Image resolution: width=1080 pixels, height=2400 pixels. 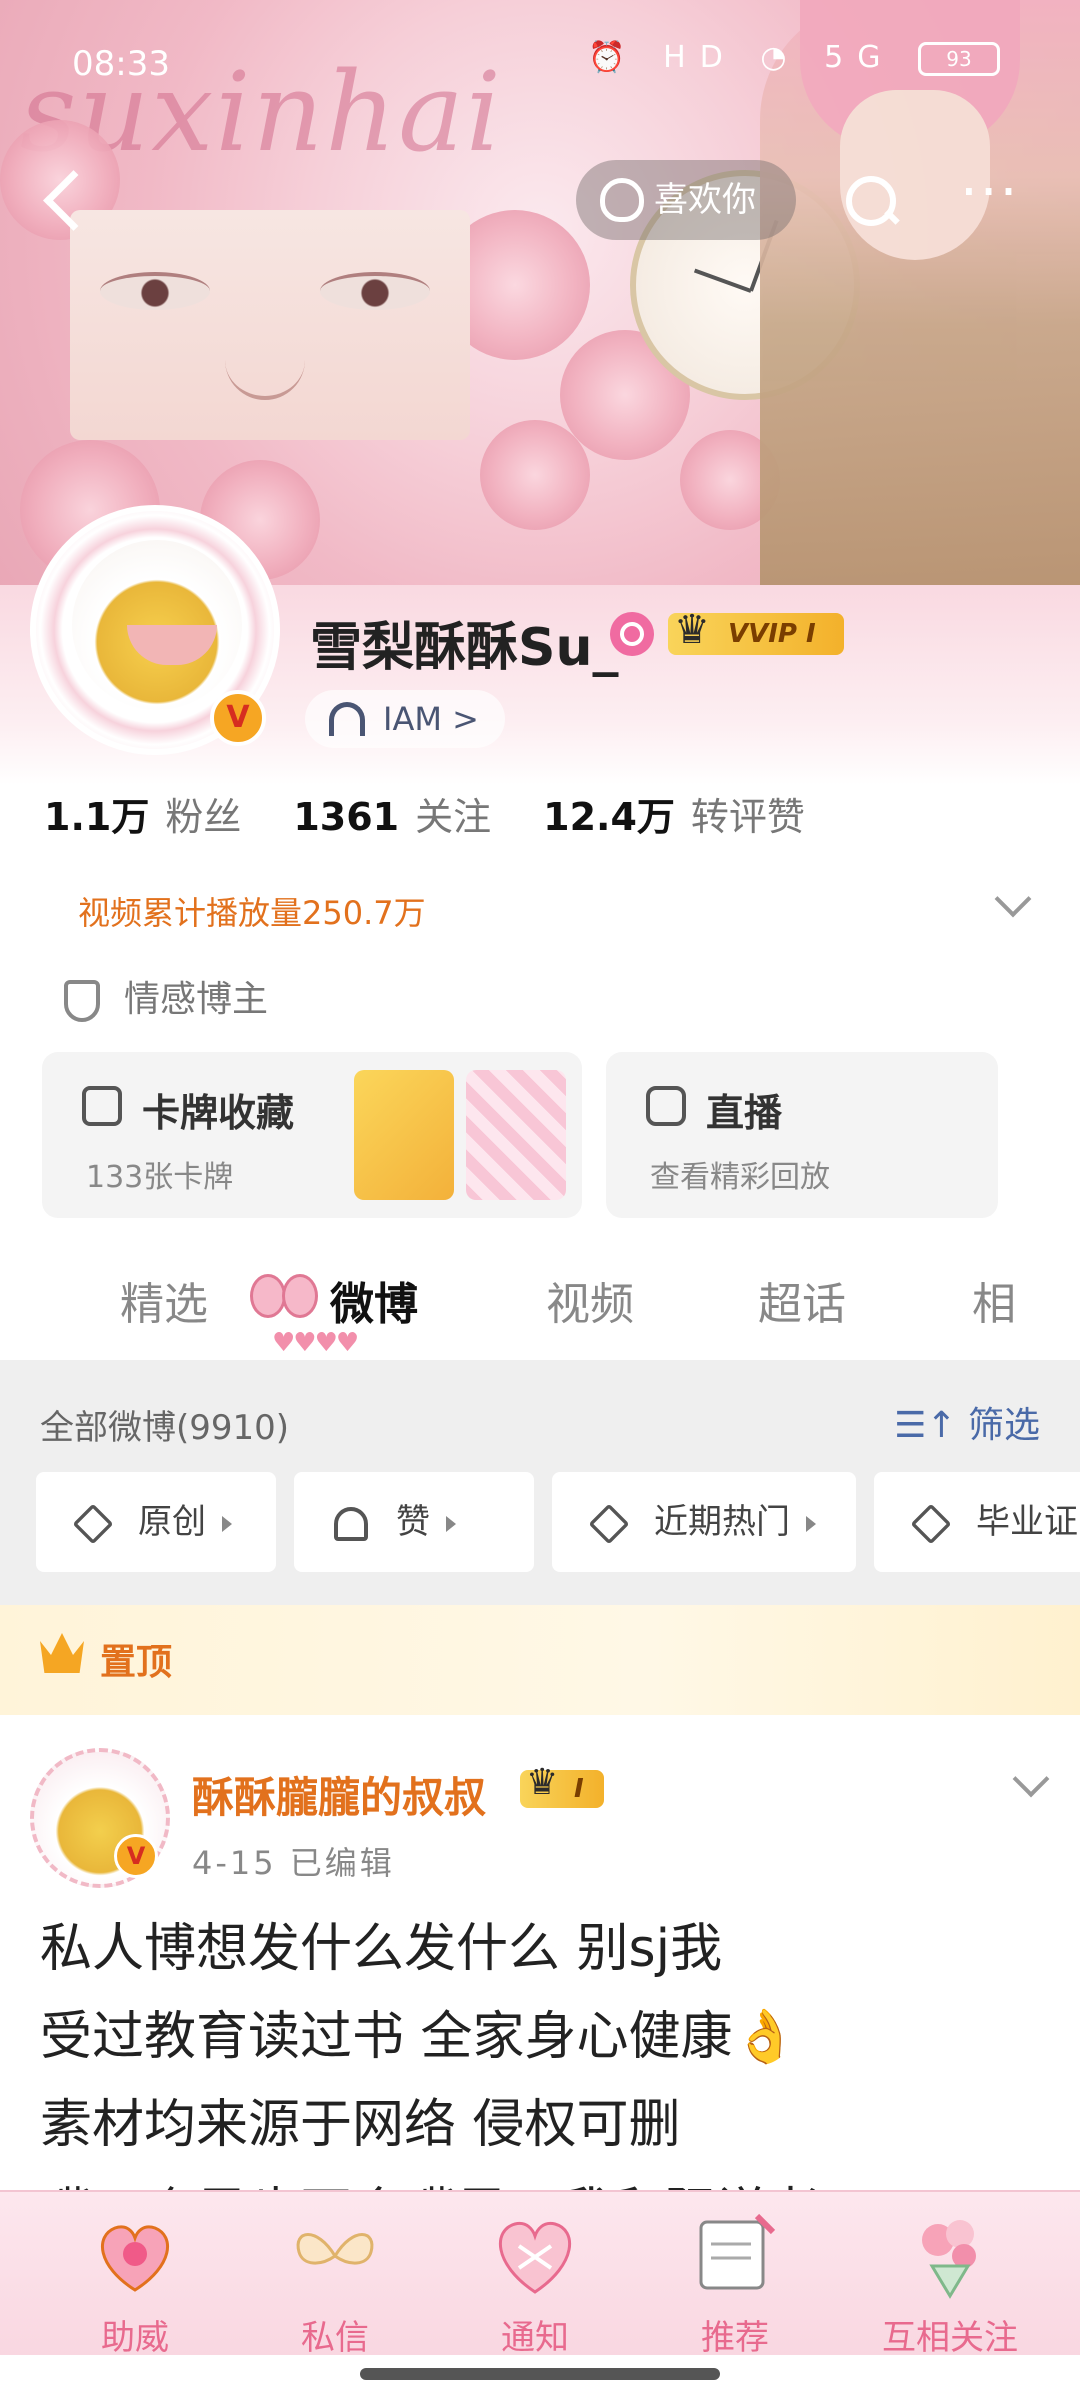 I want to click on interactions-count: 12.4万, so click(x=609, y=817).